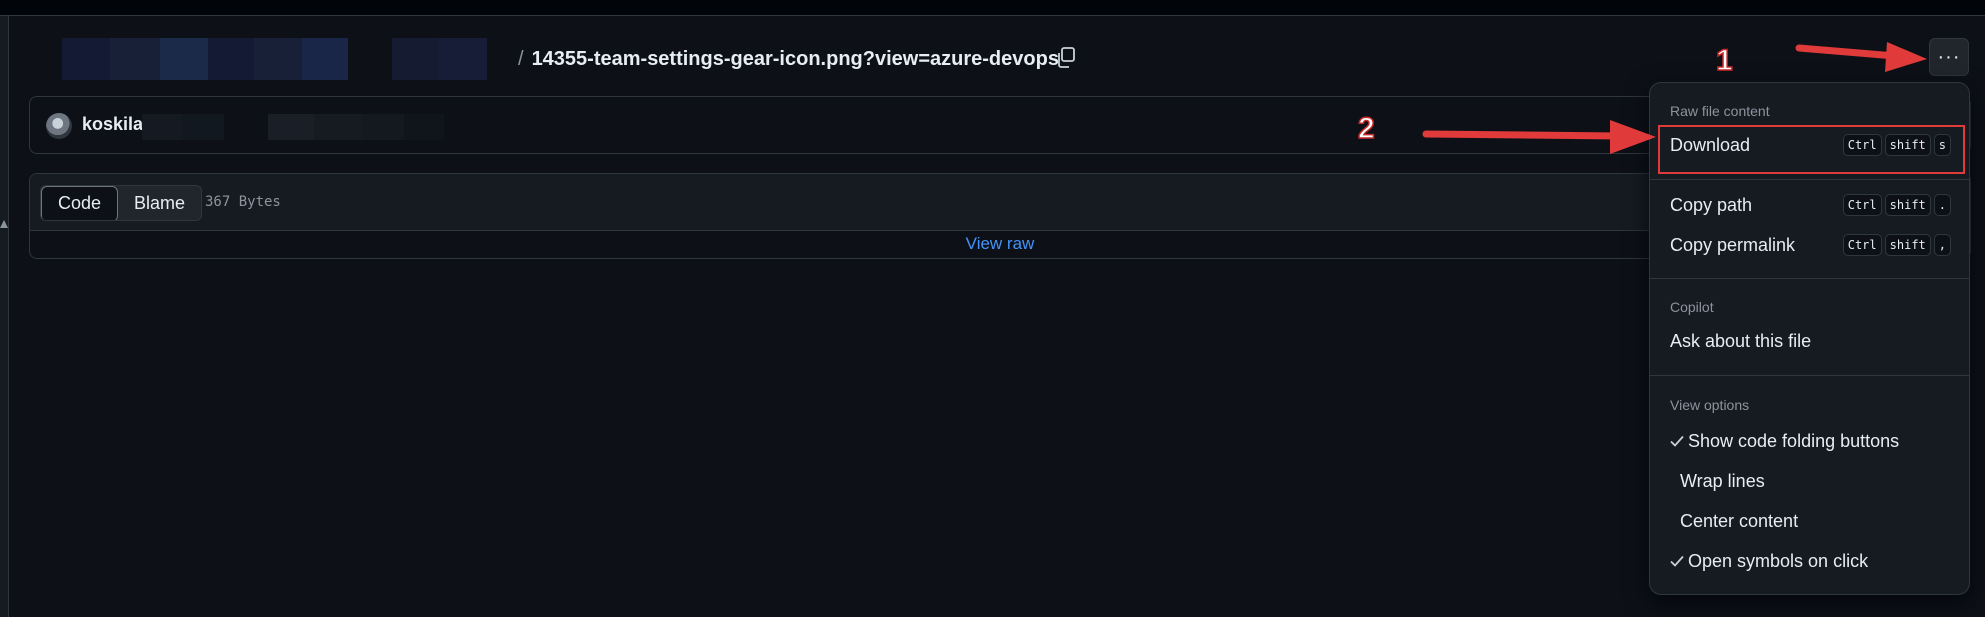 The image size is (1985, 617). Describe the element at coordinates (1942, 245) in the screenshot. I see `kbd-key: ,` at that location.